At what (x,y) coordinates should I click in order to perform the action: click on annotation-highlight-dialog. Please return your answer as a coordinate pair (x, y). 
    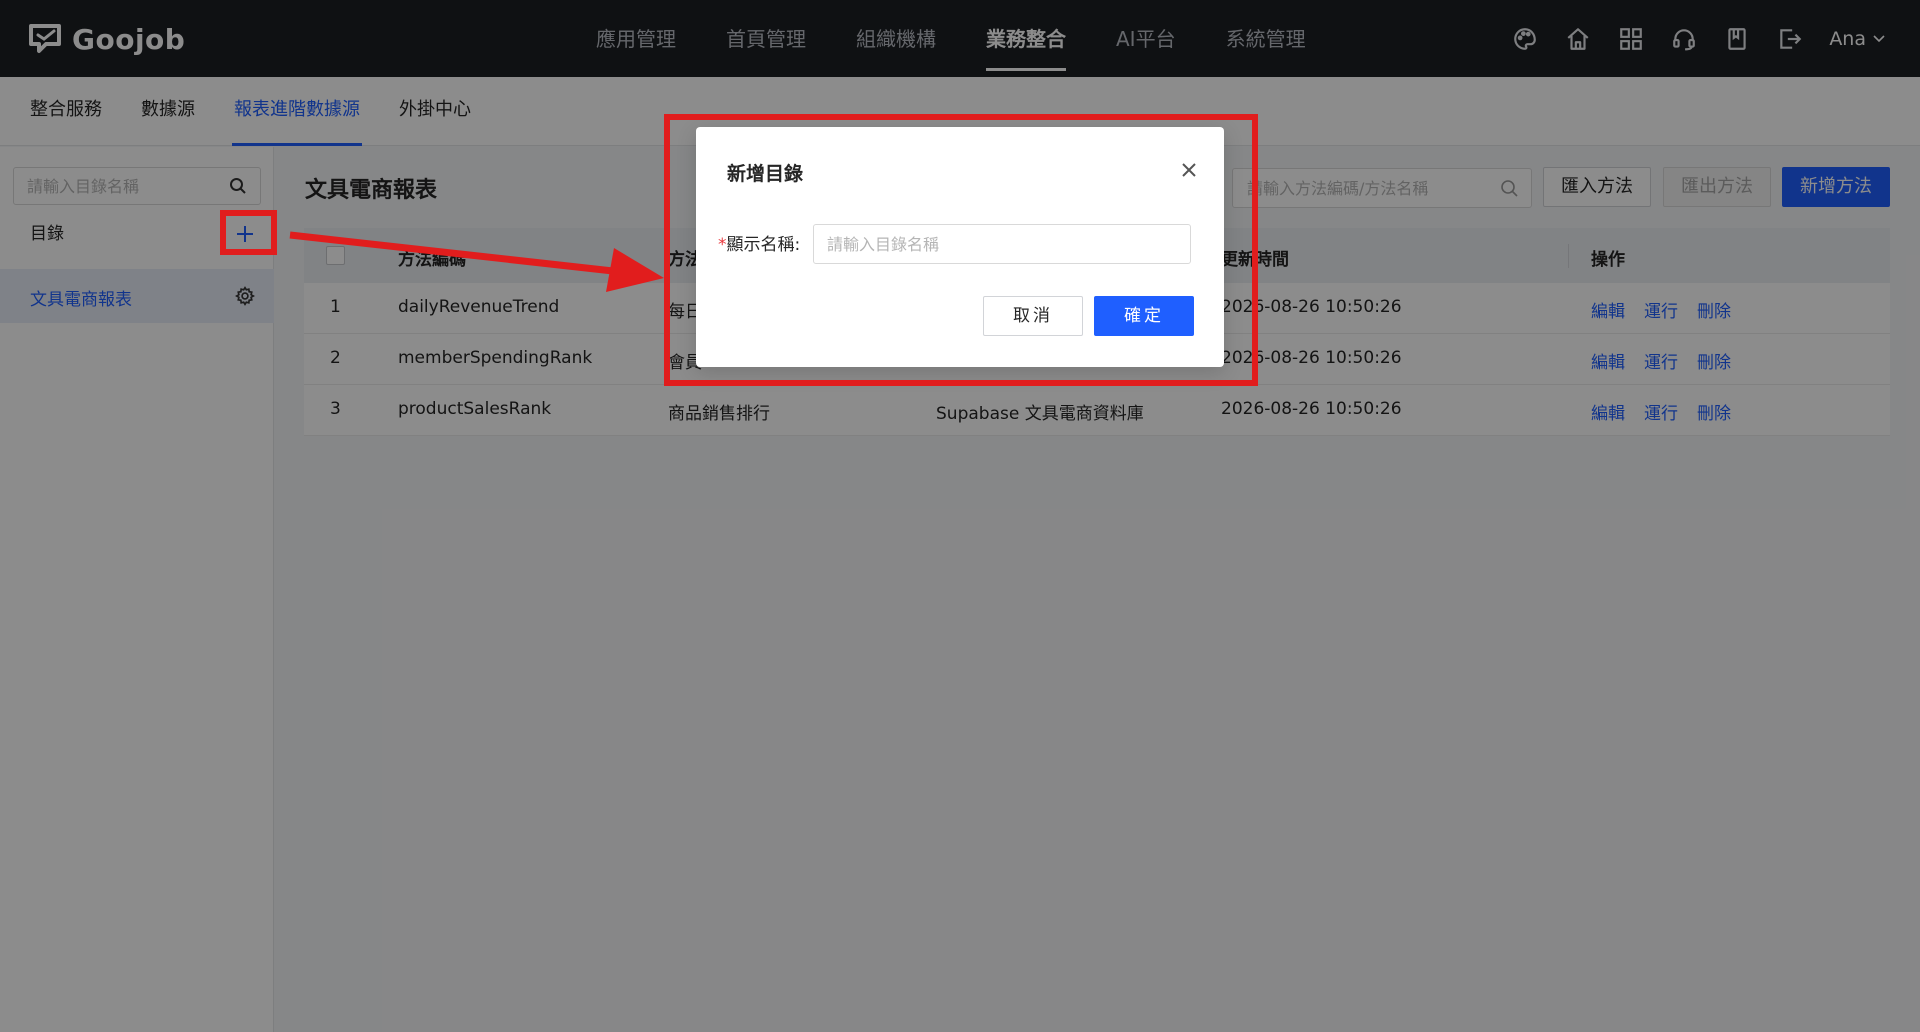
    Looking at the image, I should click on (961, 250).